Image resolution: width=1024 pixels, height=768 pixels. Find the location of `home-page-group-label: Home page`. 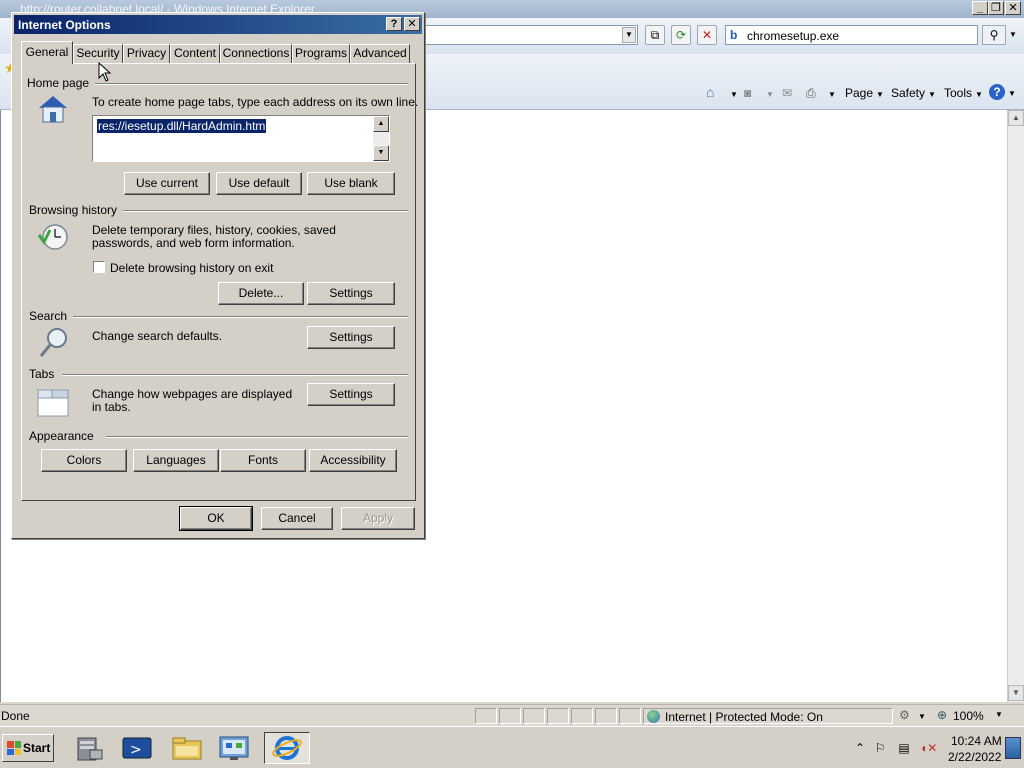

home-page-group-label: Home page is located at coordinates (61, 83).